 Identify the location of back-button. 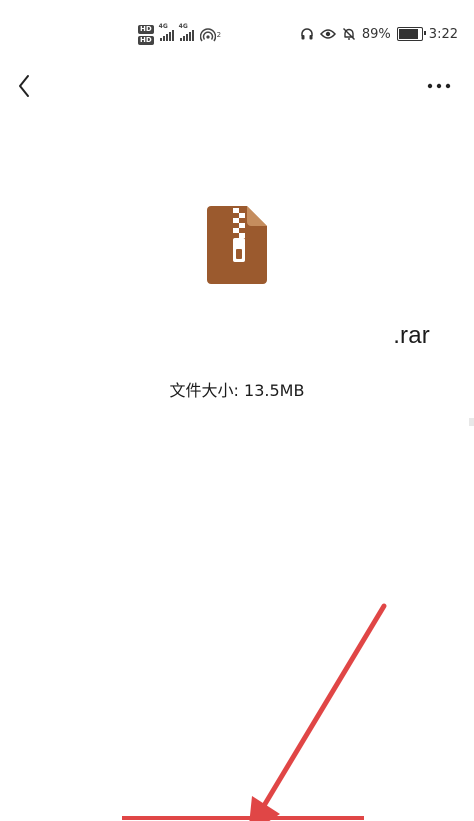
(24, 86).